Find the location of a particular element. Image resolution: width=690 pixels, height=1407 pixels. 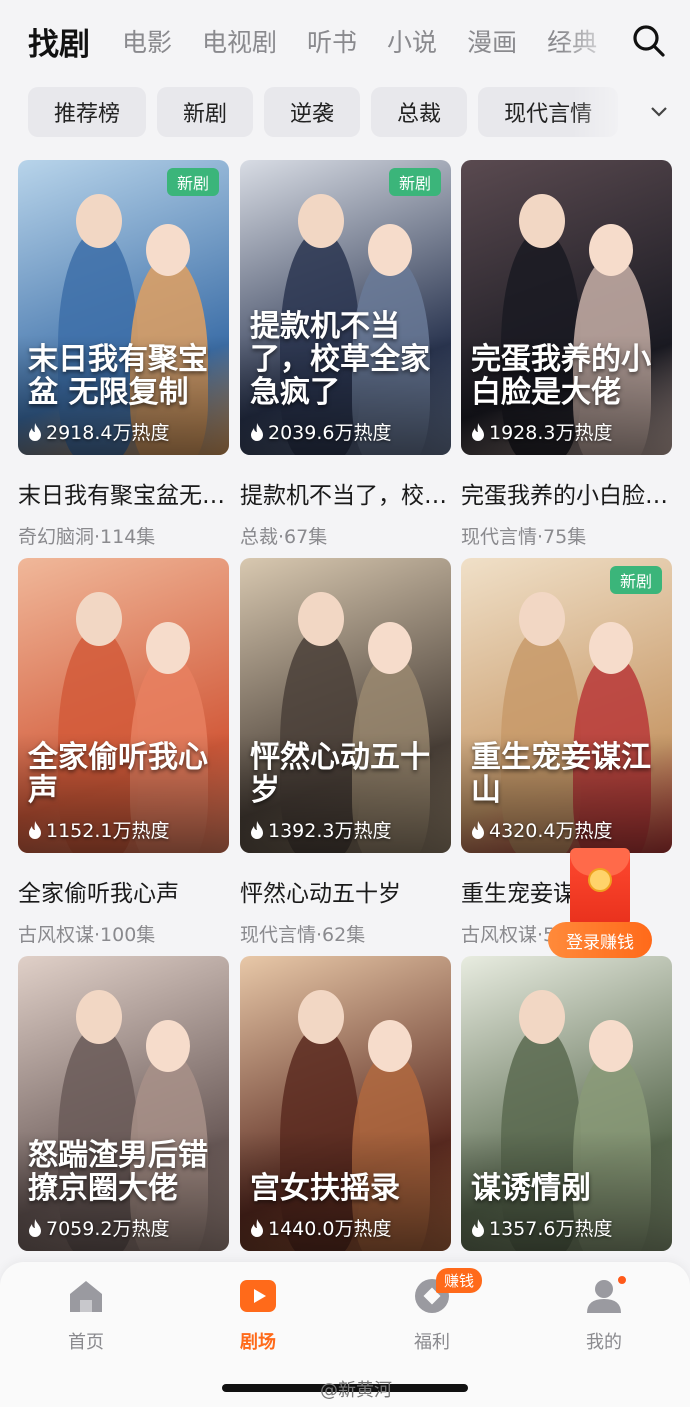

top-tab-bar: 找剧 电影 电视剧 听书 小说 漫画 经典 is located at coordinates (345, 41).